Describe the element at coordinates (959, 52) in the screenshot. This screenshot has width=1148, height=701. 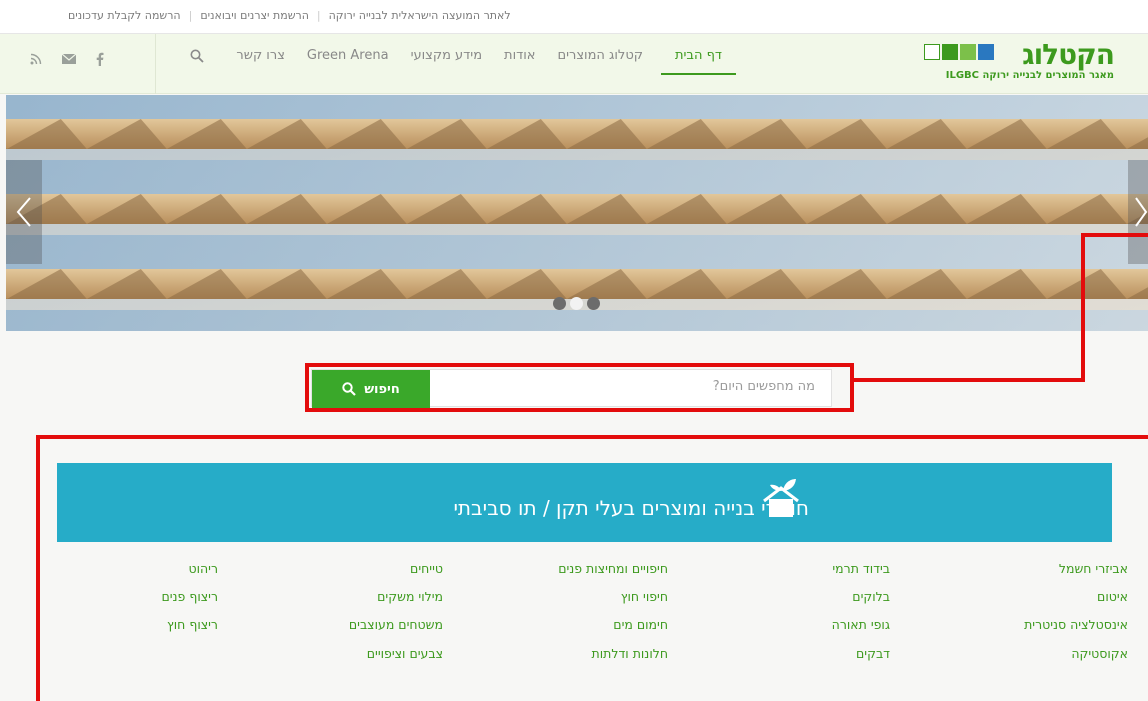
I see `logo-tiles-icon` at that location.